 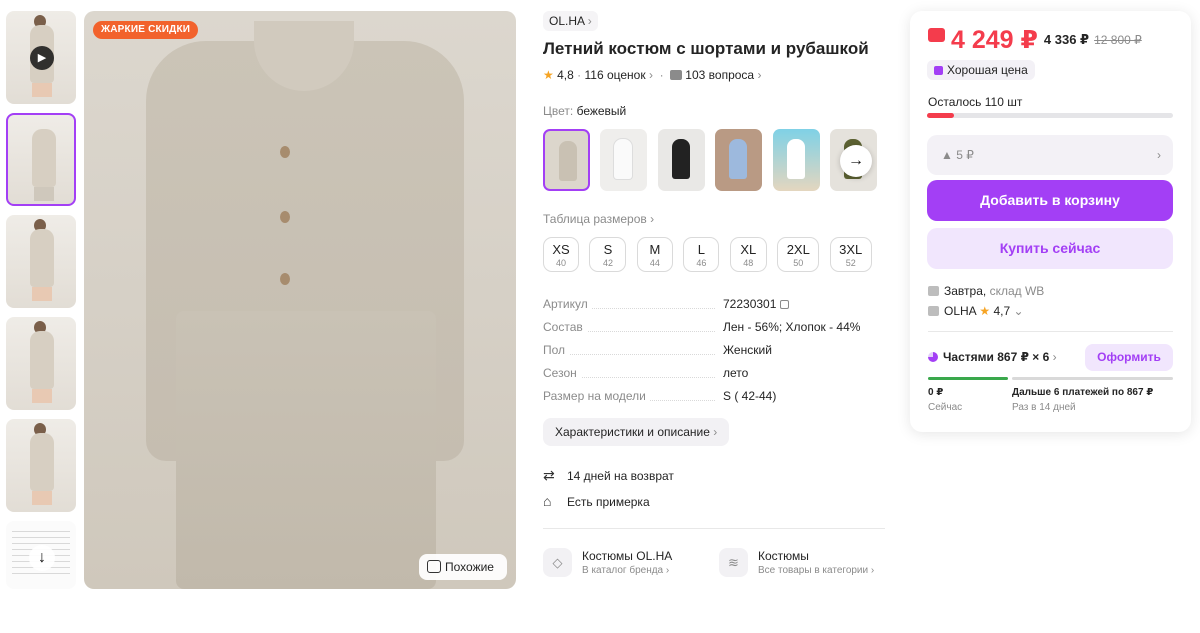 What do you see at coordinates (42, 558) in the screenshot?
I see `arrow-down-icon: ↓` at bounding box center [42, 558].